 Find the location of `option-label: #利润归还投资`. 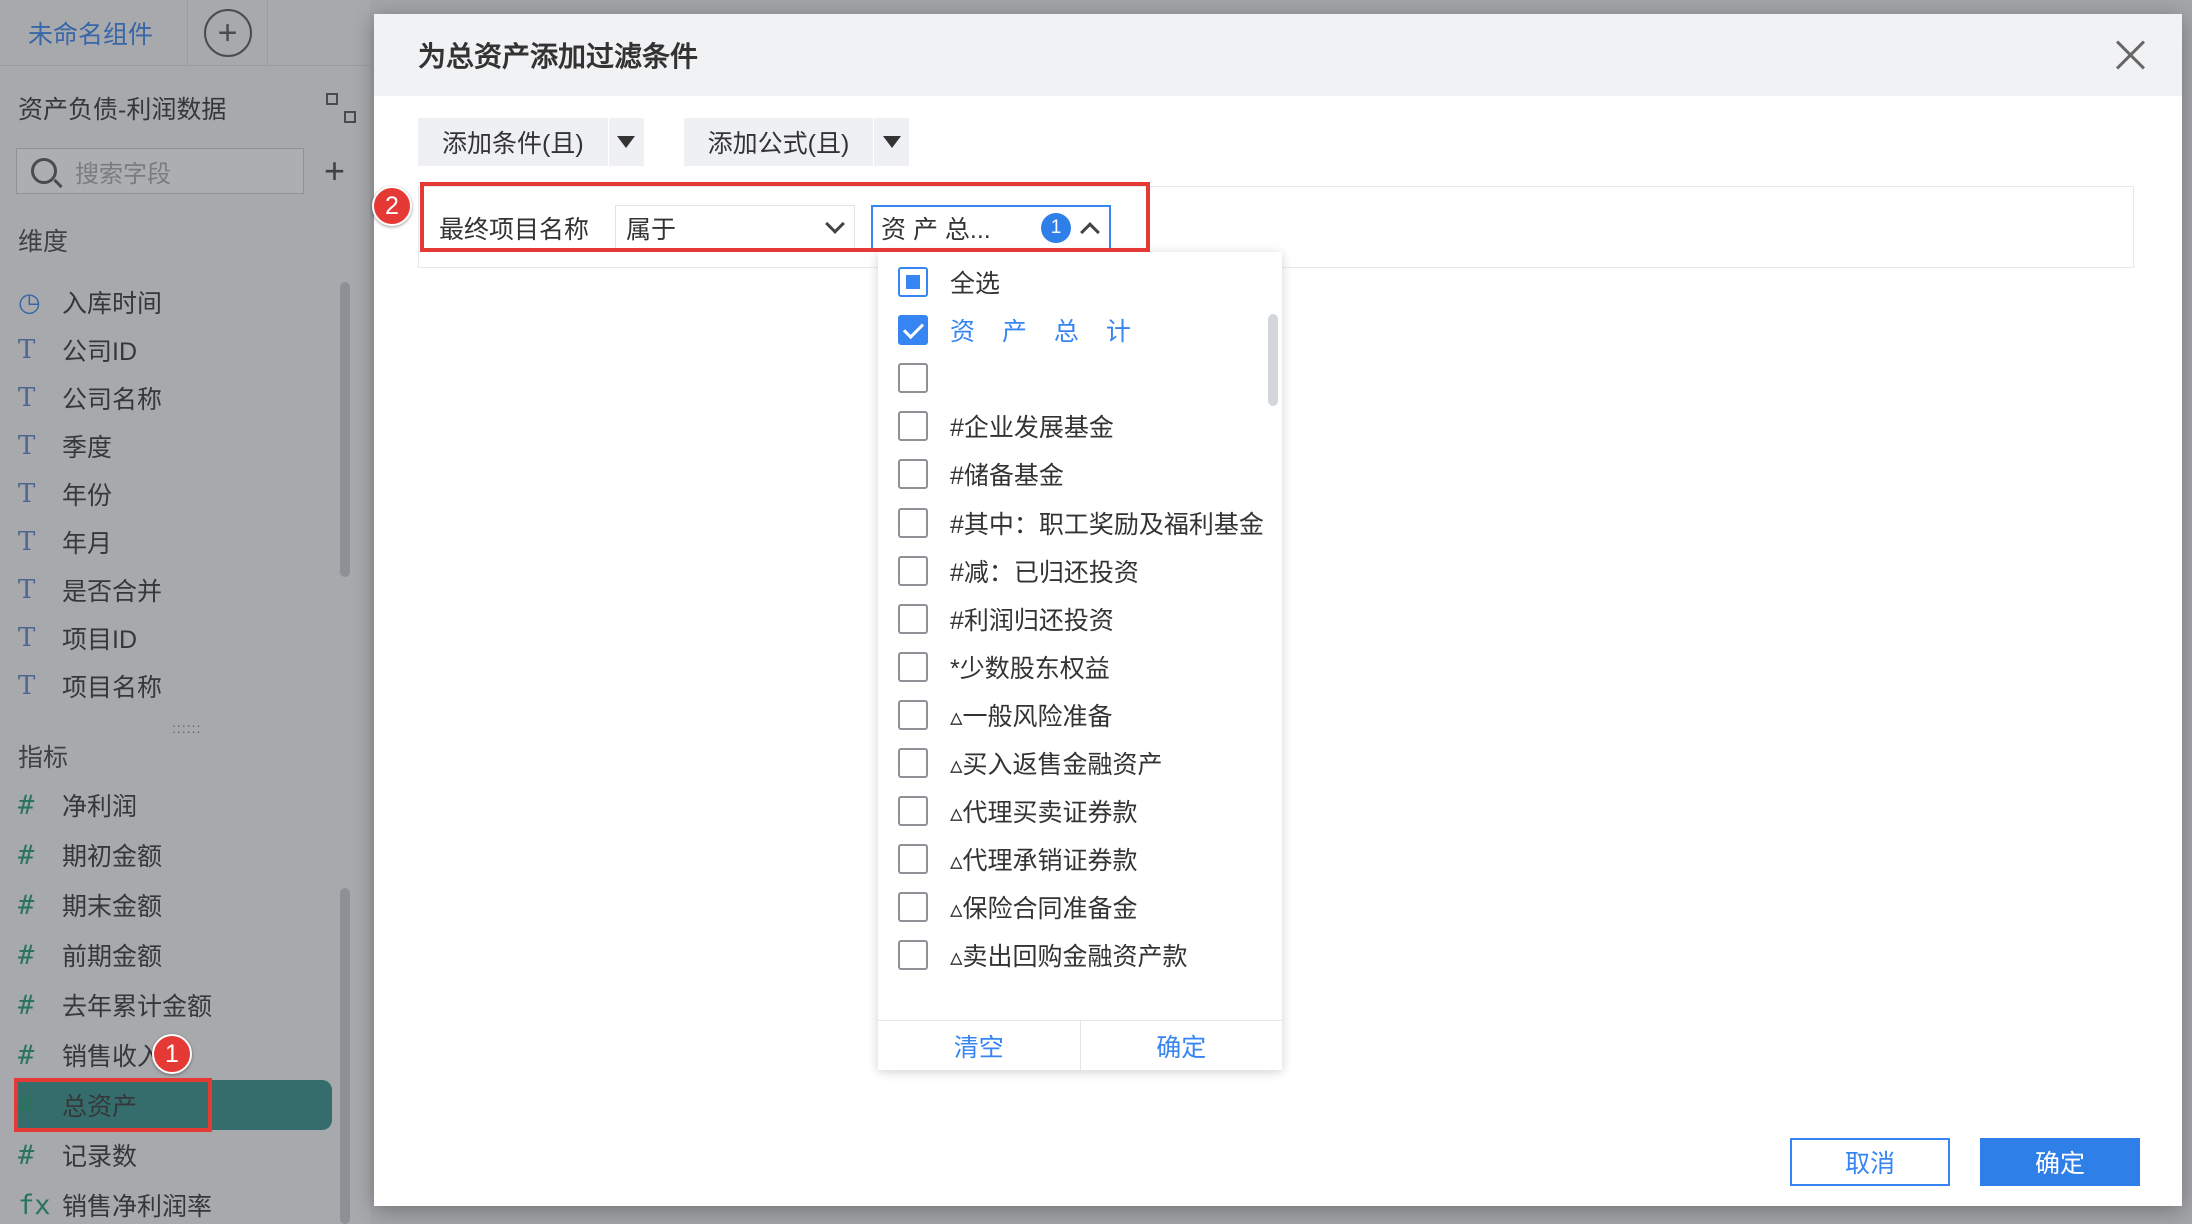

option-label: #利润归还投资 is located at coordinates (1032, 620).